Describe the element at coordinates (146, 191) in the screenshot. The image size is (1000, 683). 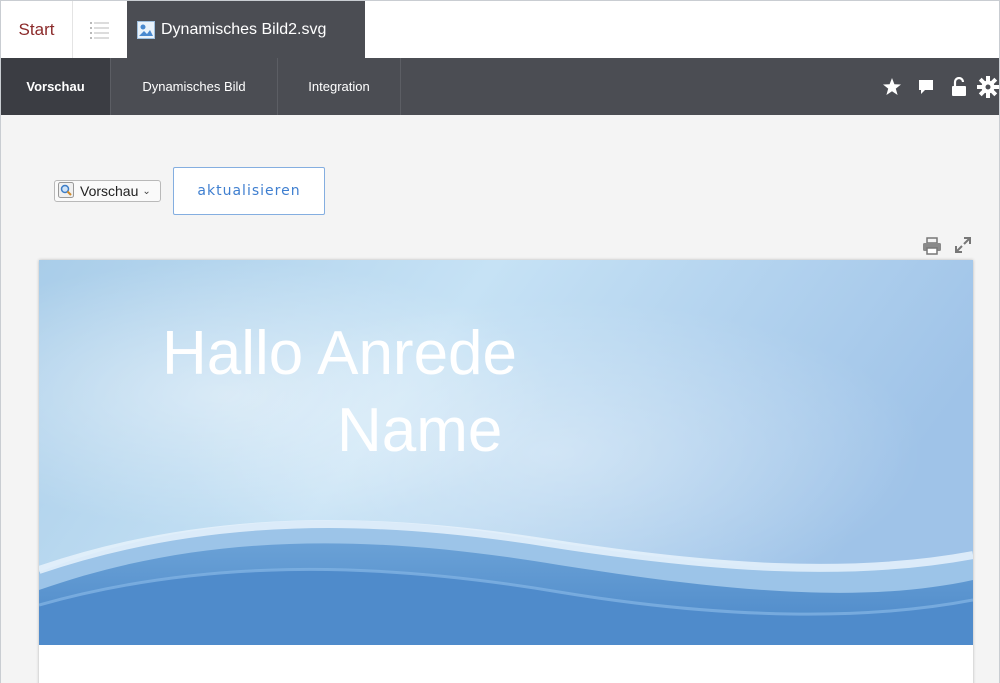
I see `chevron-down-icon: ⌄` at that location.